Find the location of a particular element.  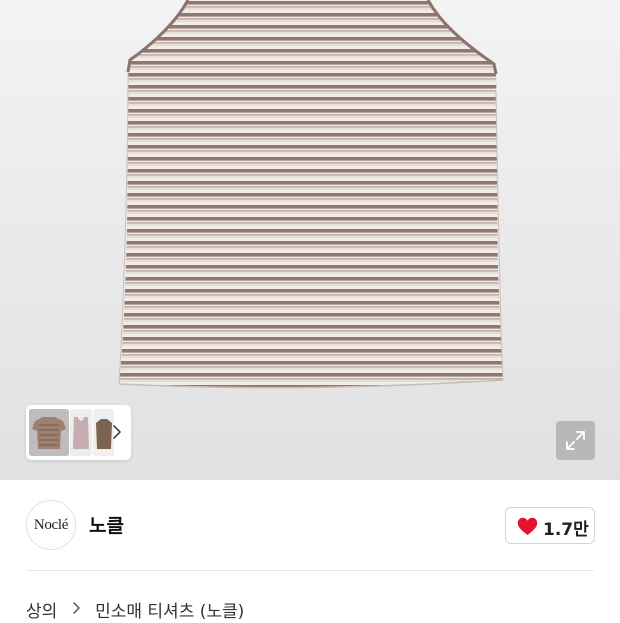

heart-icon is located at coordinates (527, 526).